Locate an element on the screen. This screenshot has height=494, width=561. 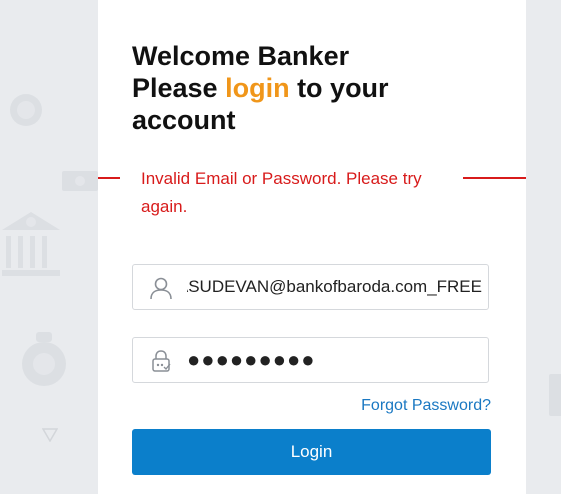
background-moneybag-icon is located at coordinates (44, 359).